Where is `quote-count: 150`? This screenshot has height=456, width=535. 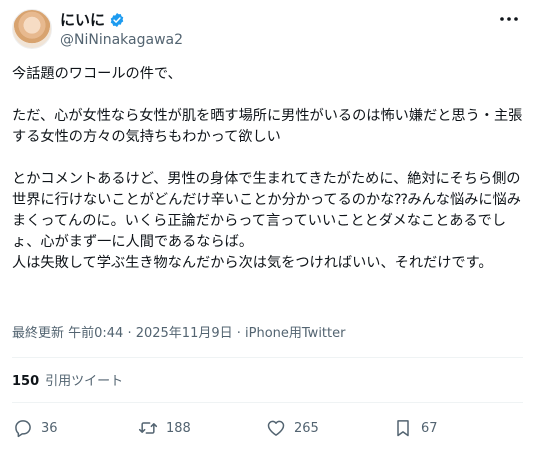 quote-count: 150 is located at coordinates (26, 381).